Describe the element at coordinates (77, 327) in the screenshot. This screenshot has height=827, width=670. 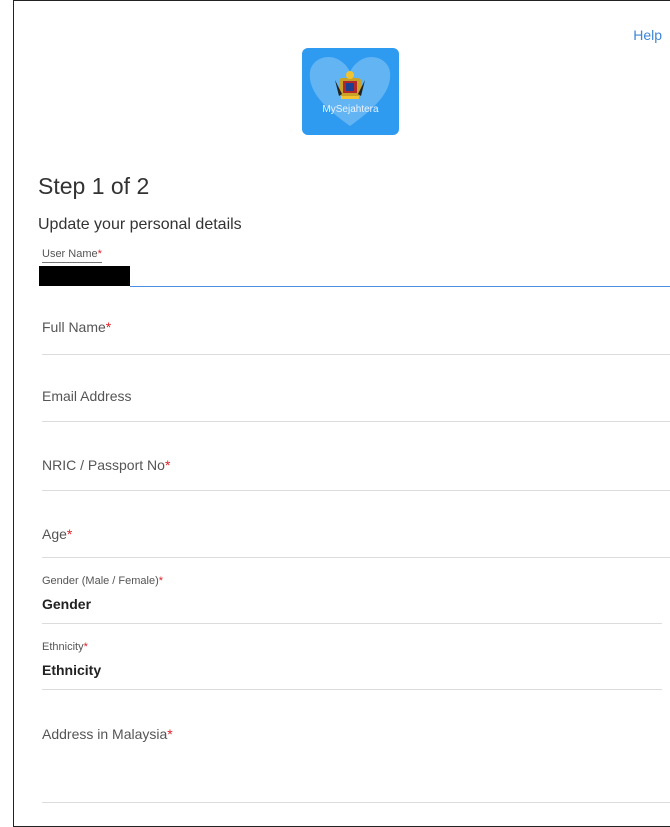
I see `full-name-label: Full Name*` at that location.